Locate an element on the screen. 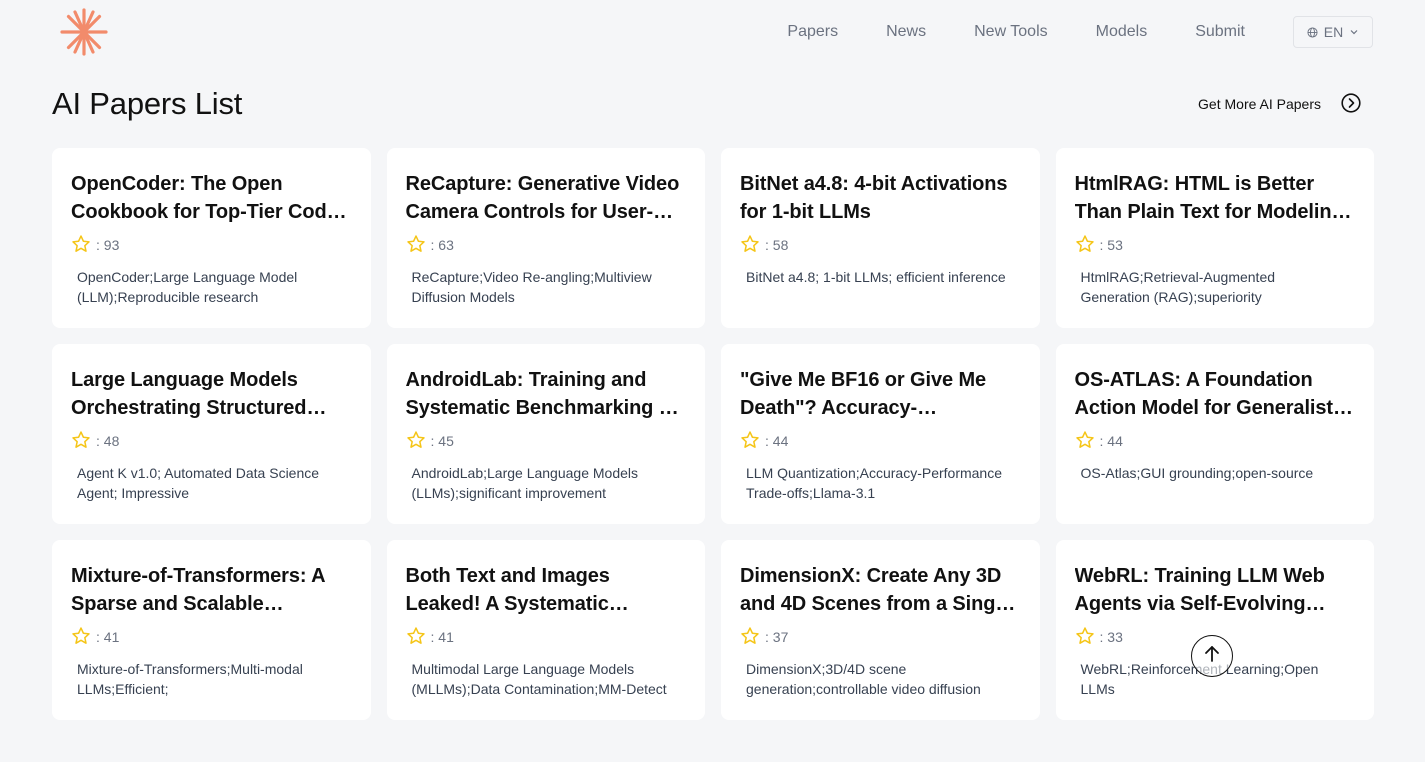 This screenshot has height=762, width=1425. paper-stars: : 53 is located at coordinates (1215, 245).